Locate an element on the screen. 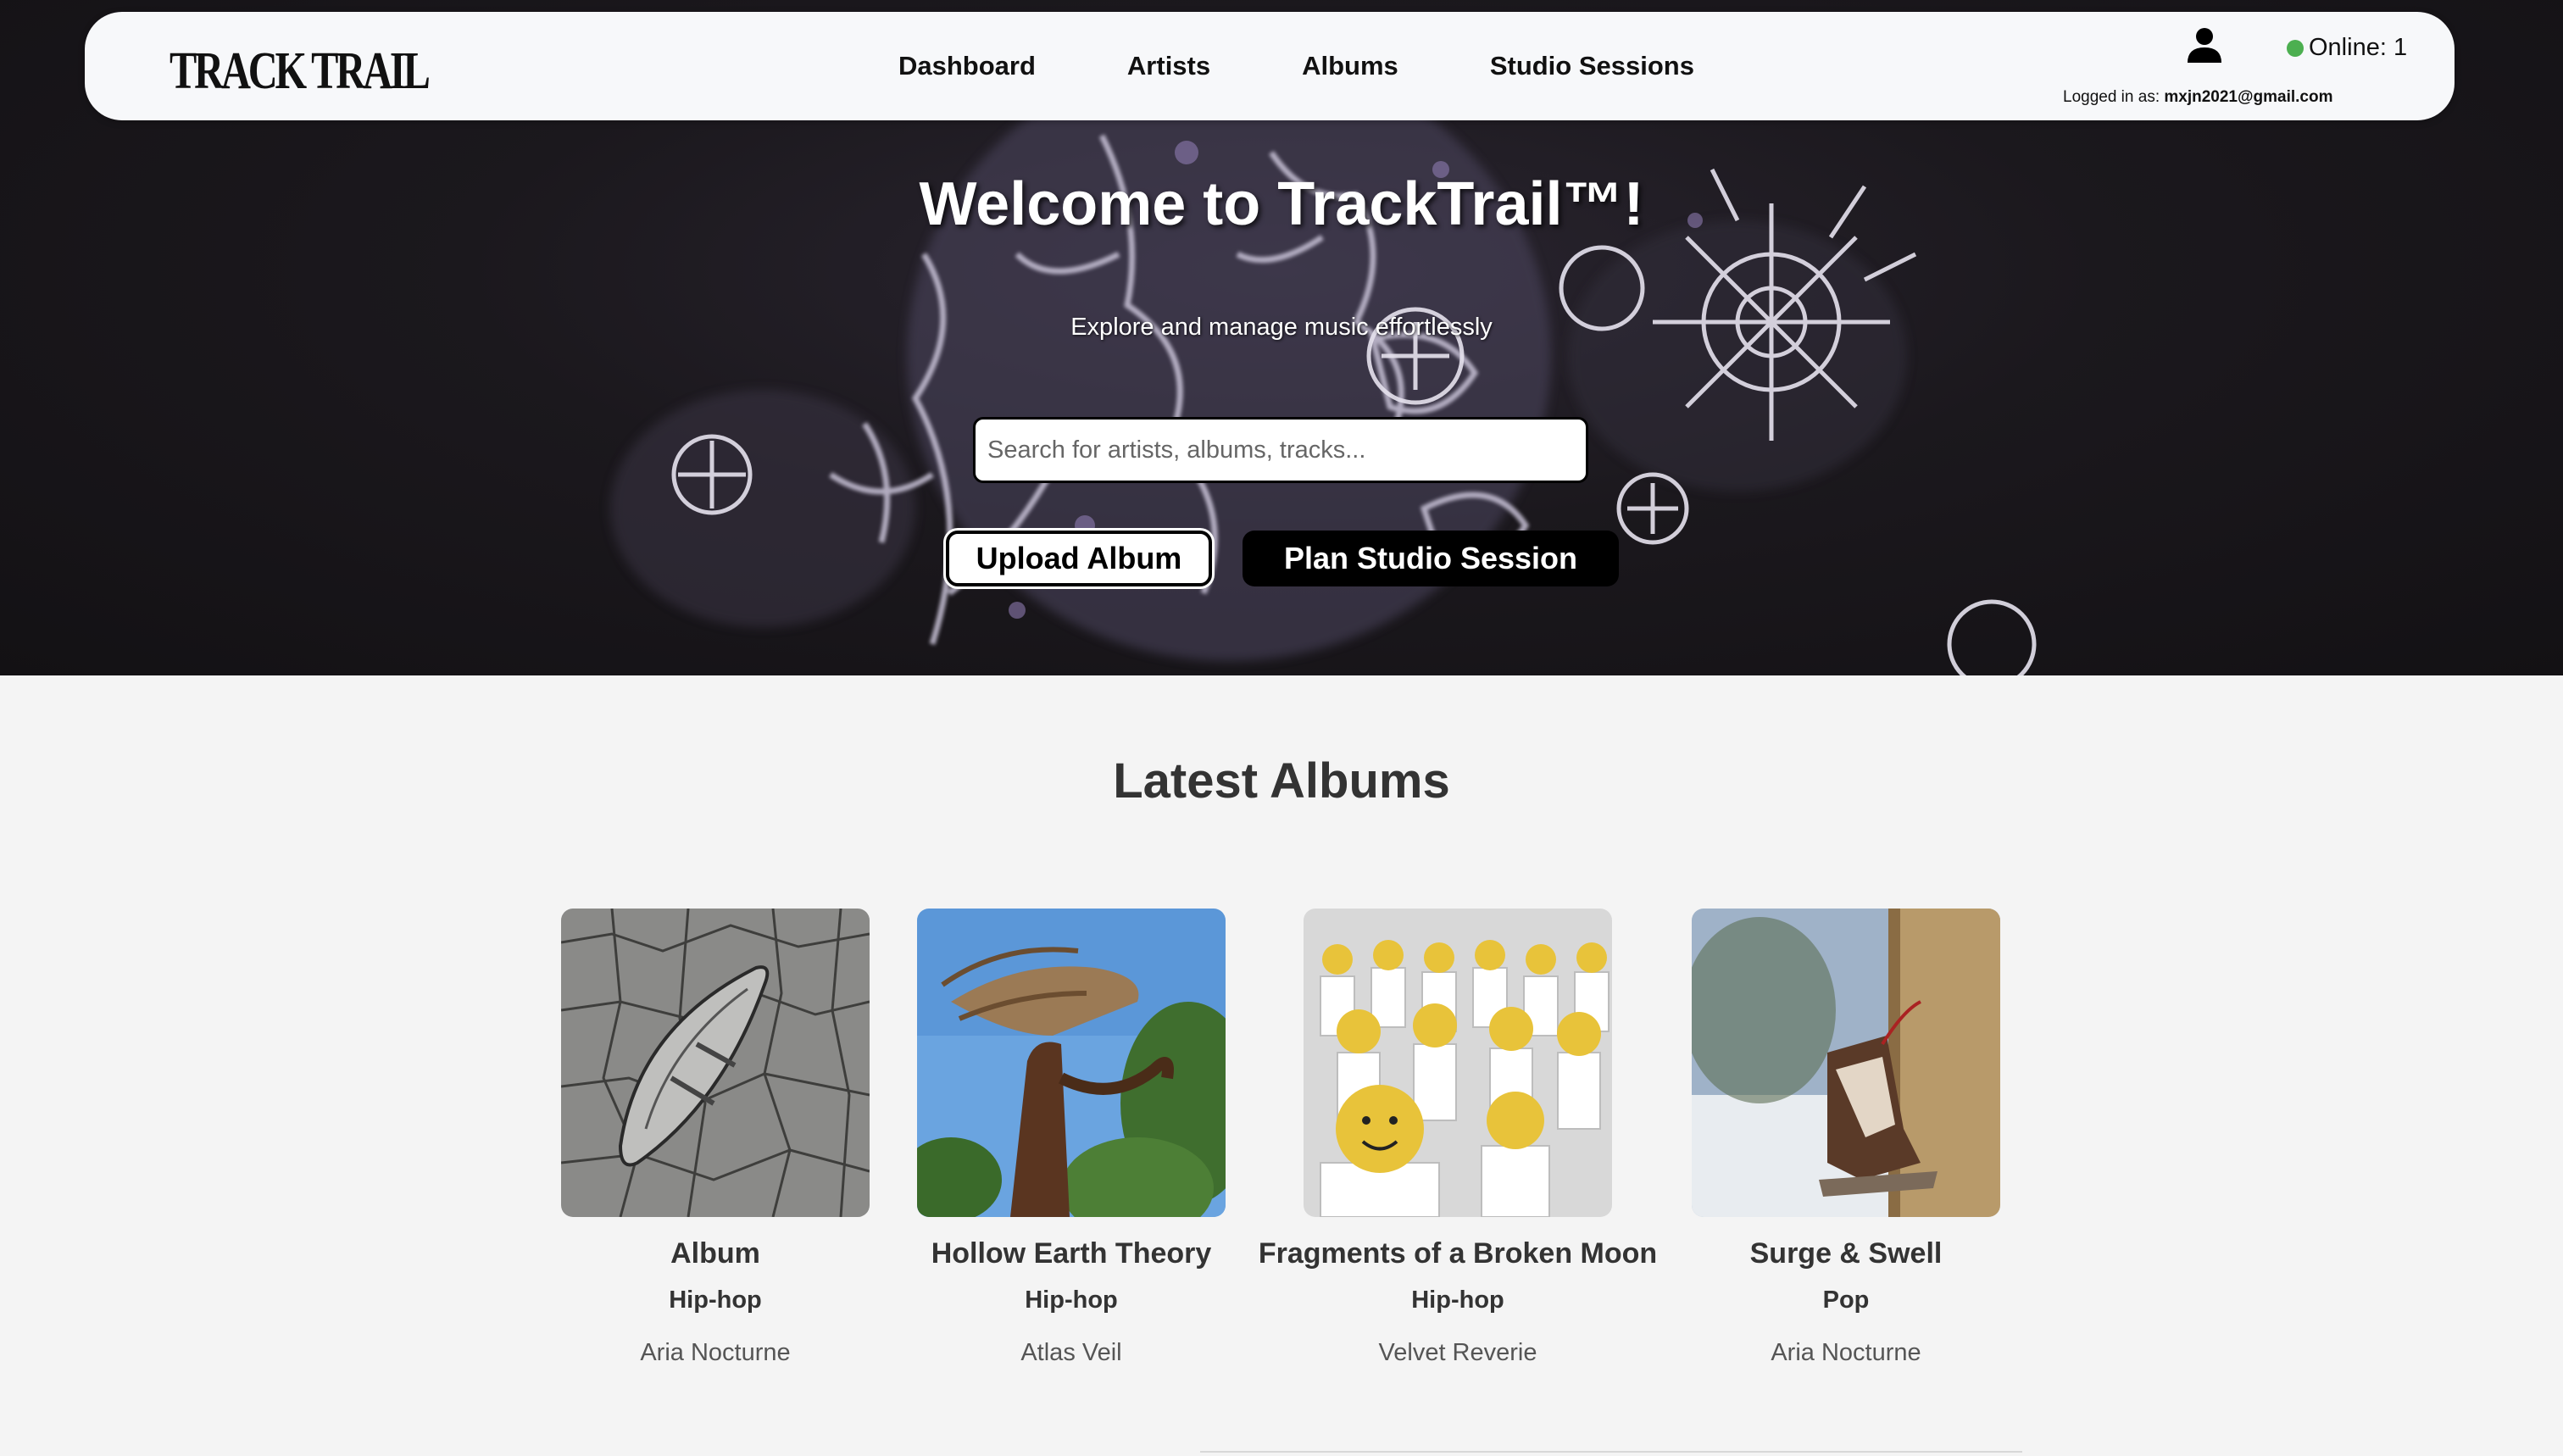 The height and width of the screenshot is (1456, 2563). user-email: mxjn2021@gmail.com is located at coordinates (2248, 97).